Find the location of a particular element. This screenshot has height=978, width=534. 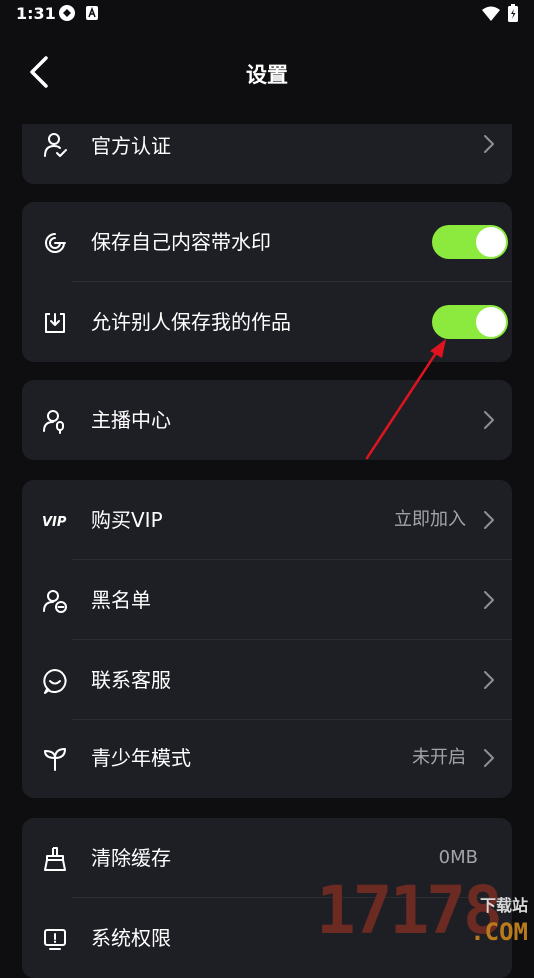

row-value: 立即加入 is located at coordinates (430, 519).